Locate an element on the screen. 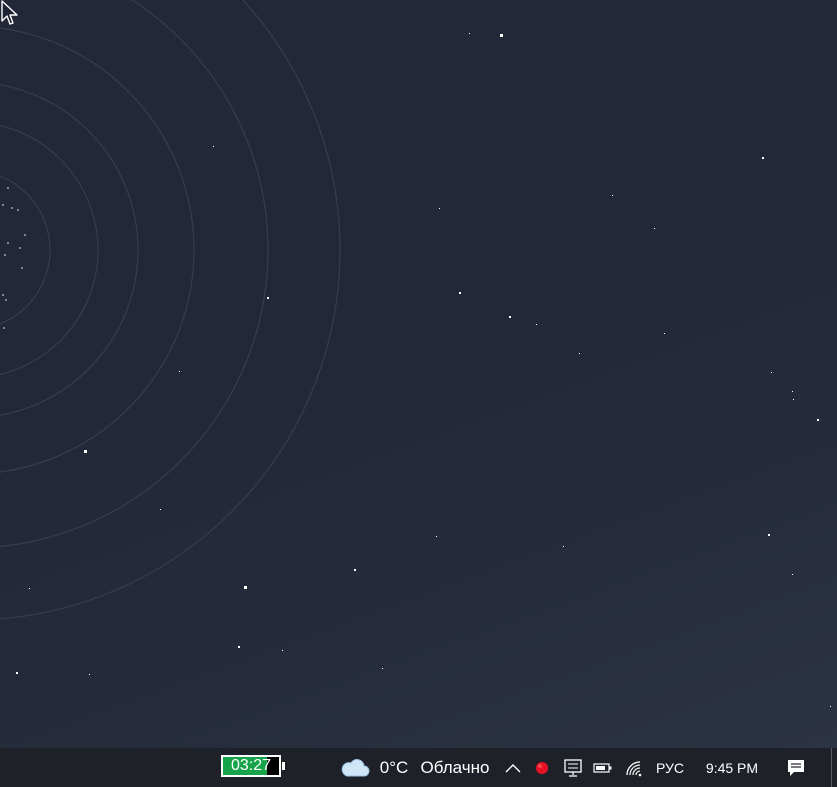  action-center-icon is located at coordinates (796, 767).